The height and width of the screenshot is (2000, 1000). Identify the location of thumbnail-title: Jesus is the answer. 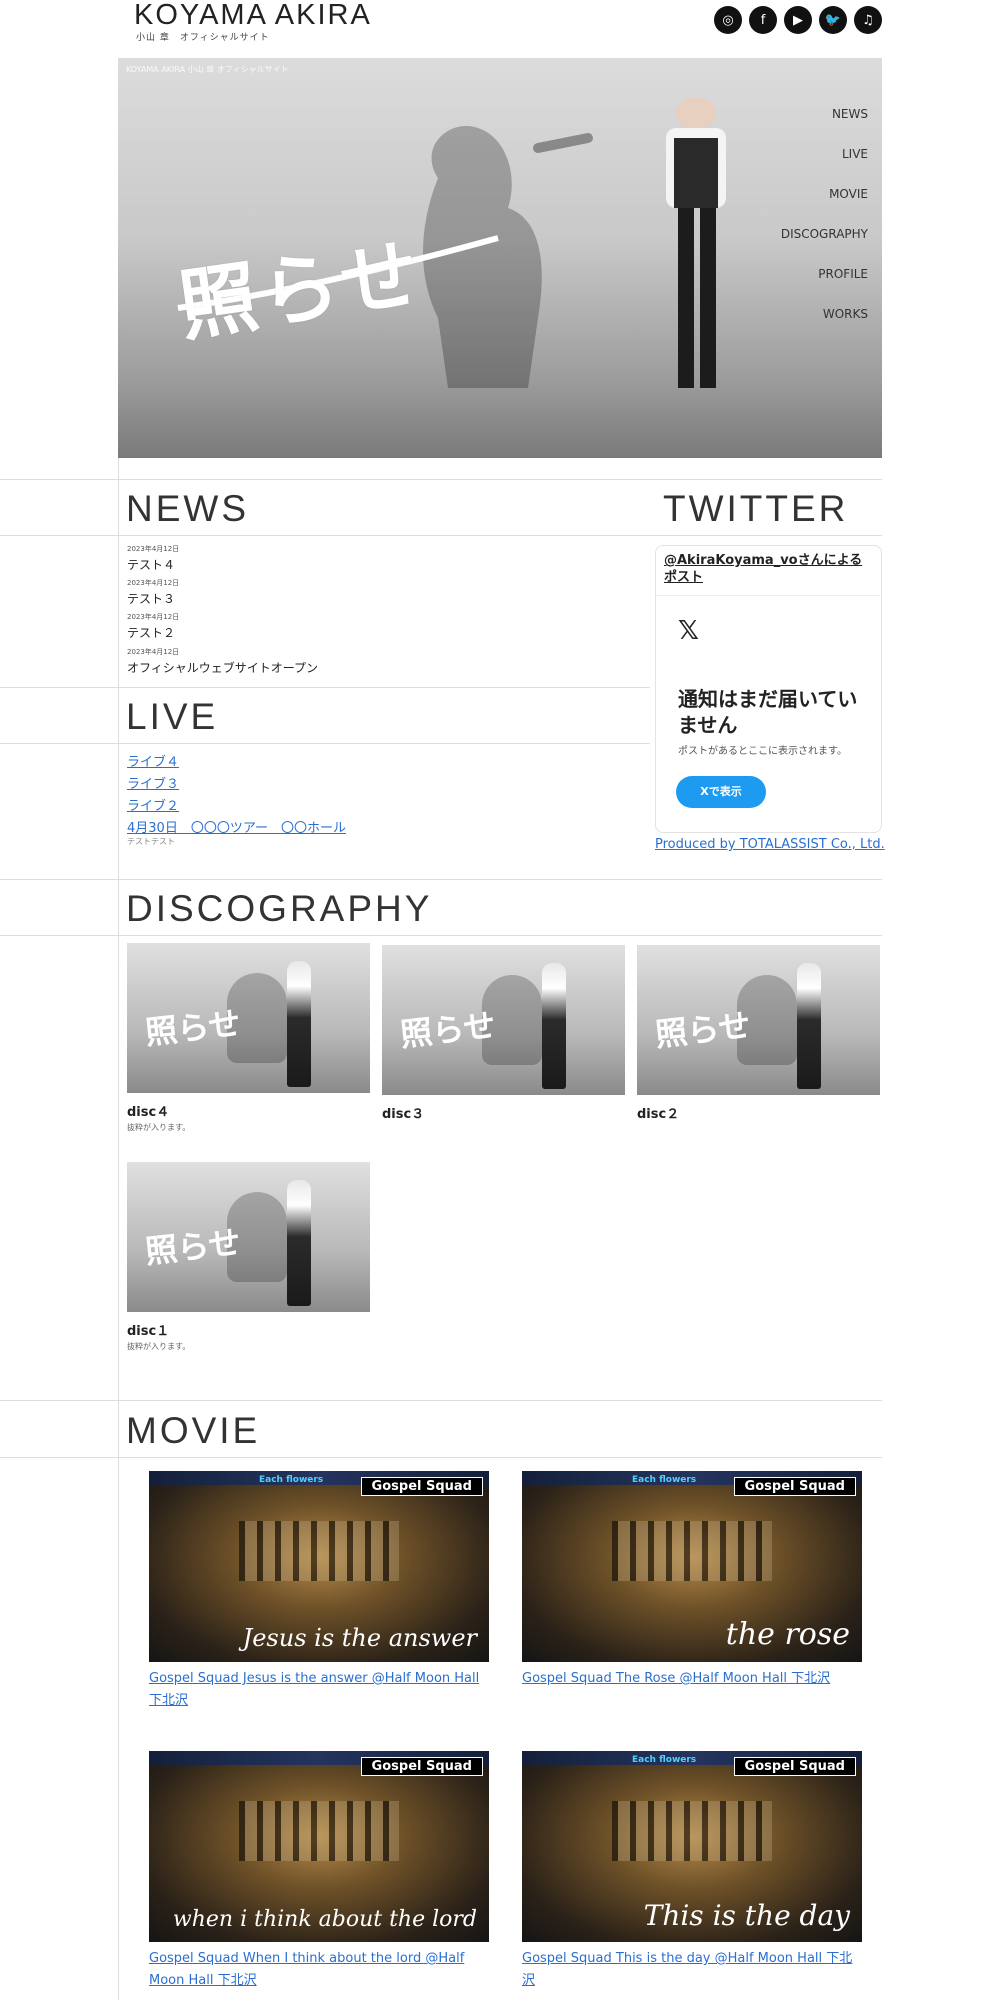
(359, 1638).